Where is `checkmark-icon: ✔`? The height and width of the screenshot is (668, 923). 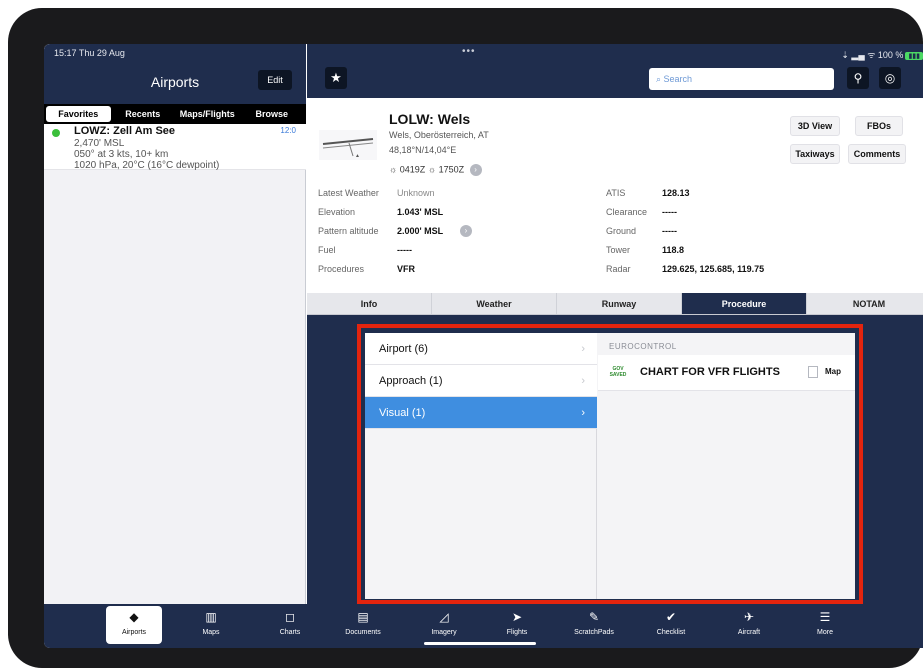 checkmark-icon: ✔ is located at coordinates (671, 617).